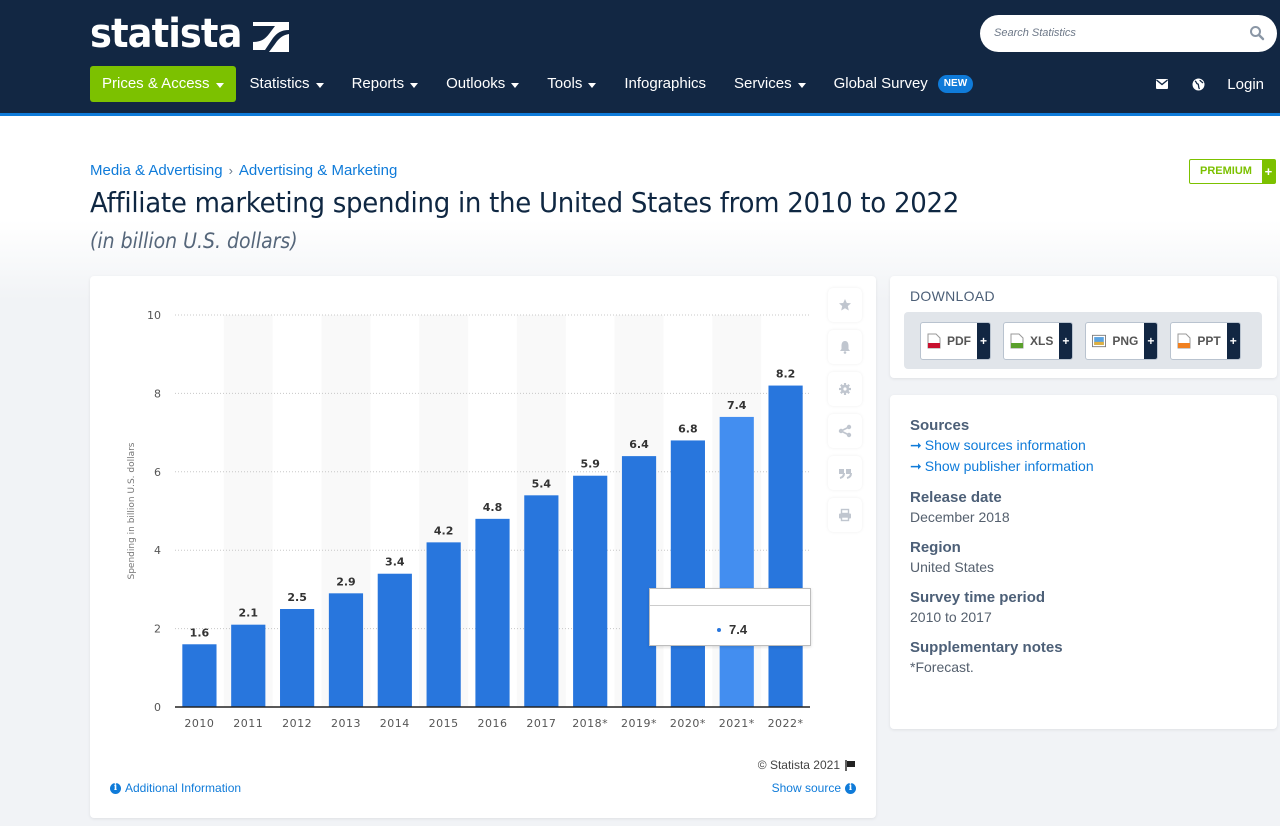 Image resolution: width=1280 pixels, height=826 pixels. What do you see at coordinates (346, 723) in the screenshot?
I see `x-tick-label: 2013` at bounding box center [346, 723].